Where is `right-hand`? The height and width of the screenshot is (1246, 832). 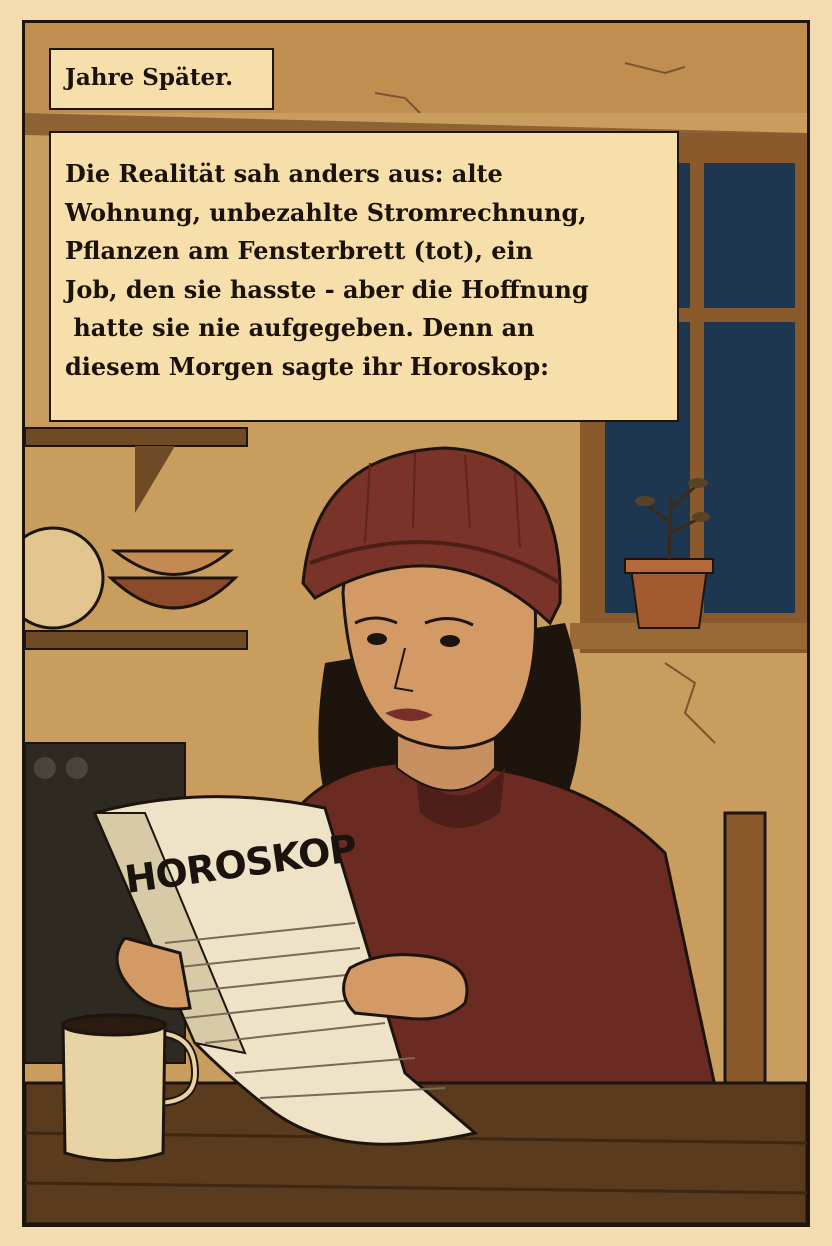
right-hand is located at coordinates (405, 987).